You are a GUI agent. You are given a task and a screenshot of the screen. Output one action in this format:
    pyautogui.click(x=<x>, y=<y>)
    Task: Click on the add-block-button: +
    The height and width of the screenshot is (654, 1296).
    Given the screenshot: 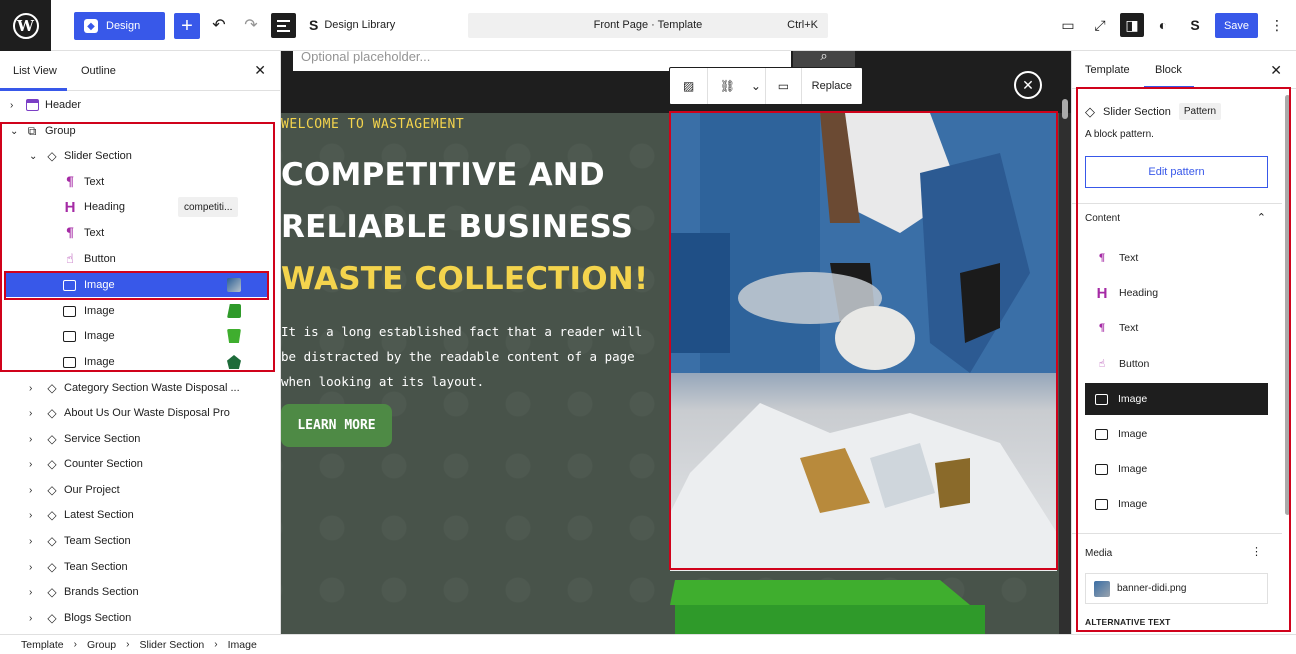 What is the action you would take?
    pyautogui.click(x=187, y=26)
    